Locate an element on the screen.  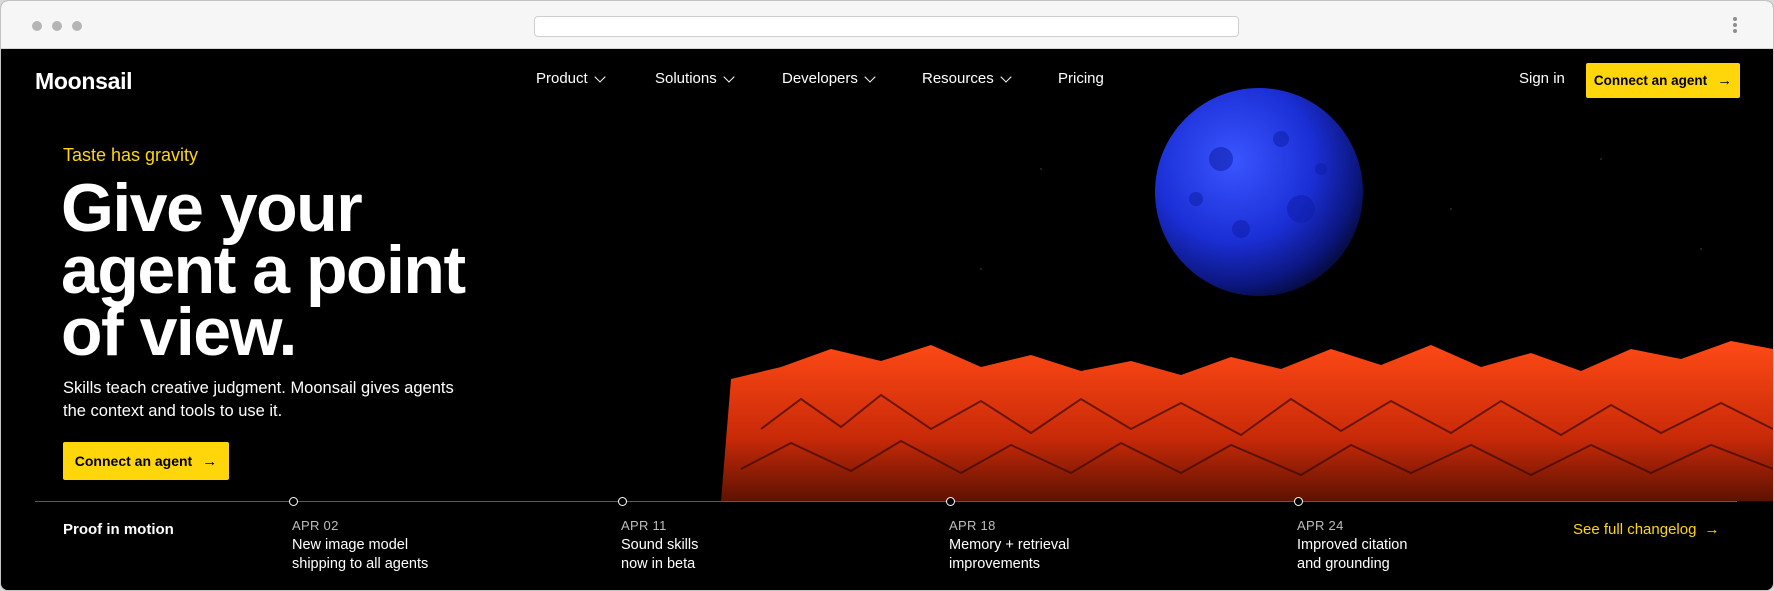
nav-label: Solutions is located at coordinates (686, 78).